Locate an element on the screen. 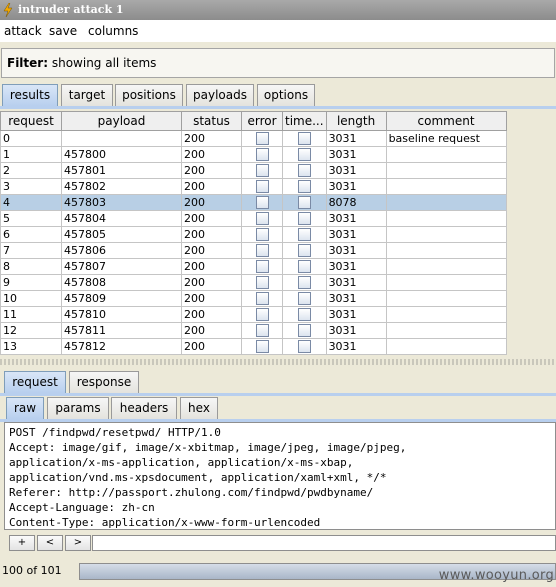  table-row: 10 457809 200 3031 is located at coordinates (253, 298).